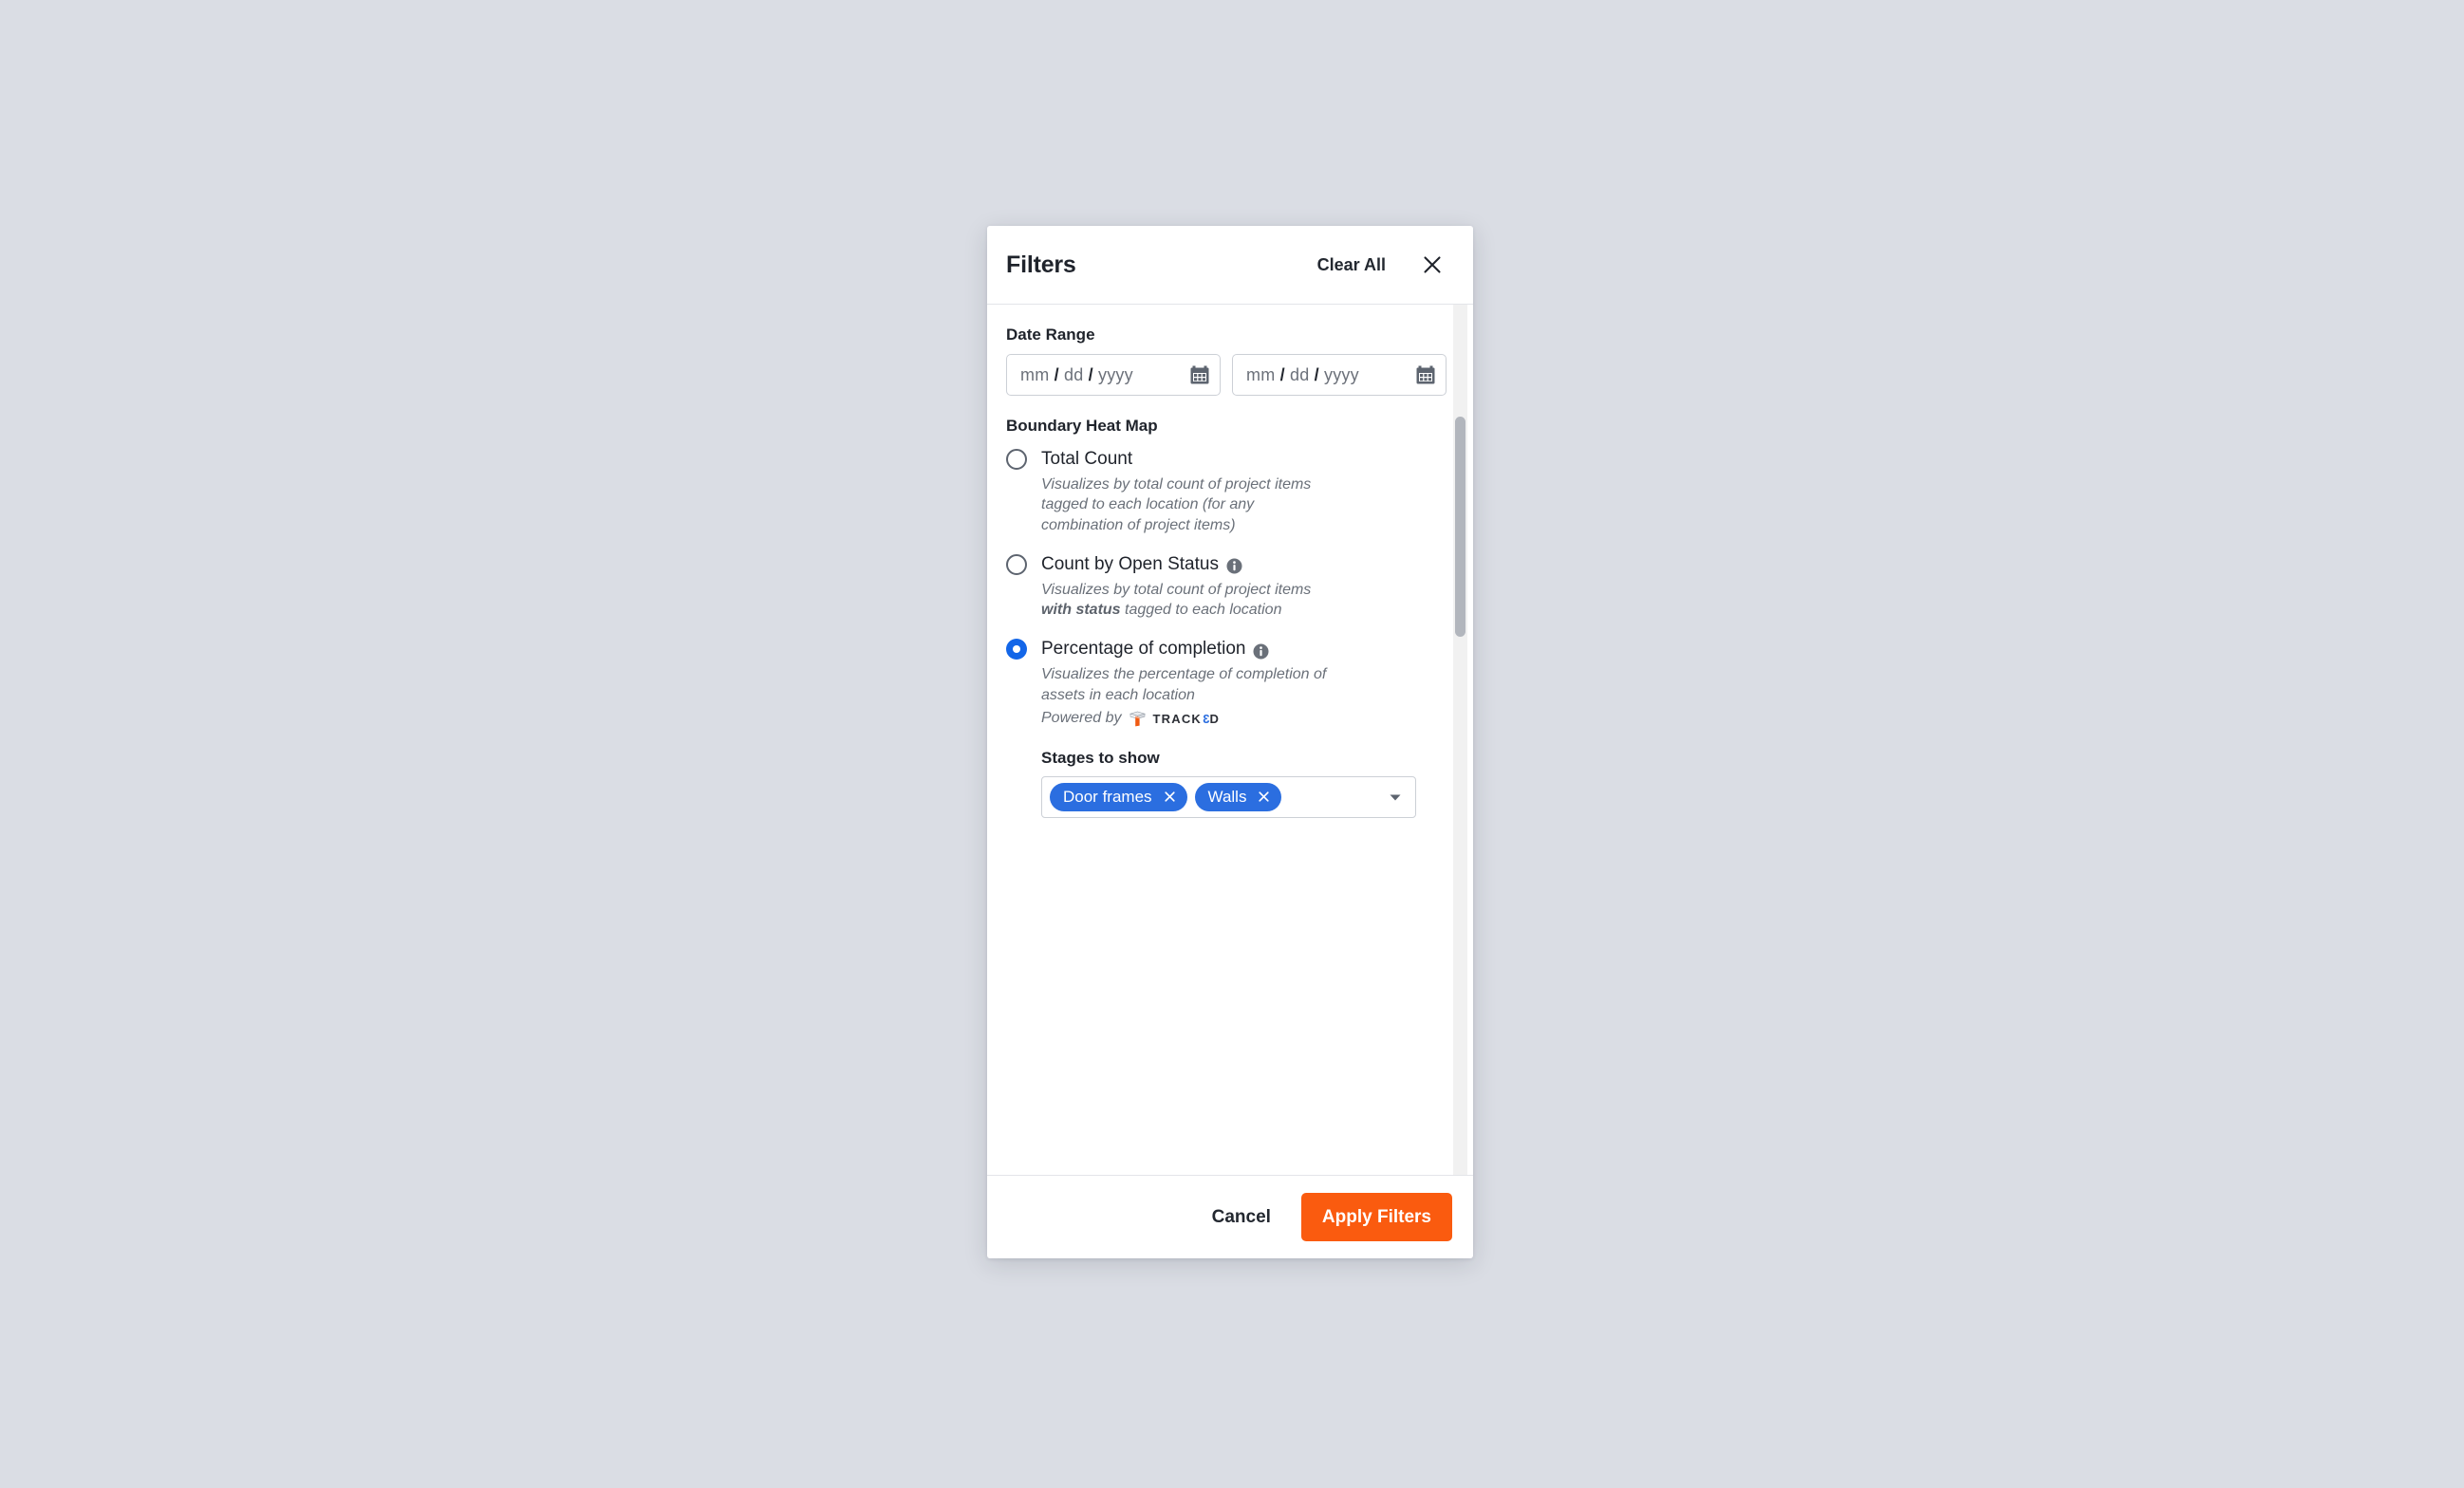 The width and height of the screenshot is (2464, 1488). Describe the element at coordinates (1107, 796) in the screenshot. I see `chip-label: Door frames` at that location.